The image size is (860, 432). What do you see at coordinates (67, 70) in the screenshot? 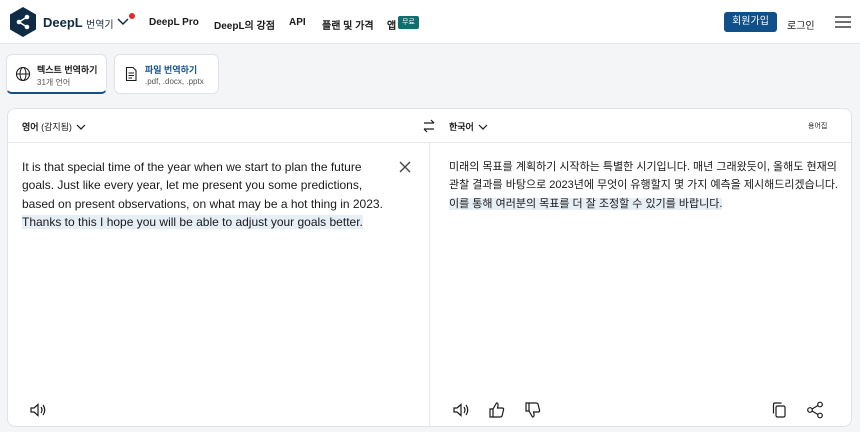
I see `tab-title: 텍스트 번역하기` at bounding box center [67, 70].